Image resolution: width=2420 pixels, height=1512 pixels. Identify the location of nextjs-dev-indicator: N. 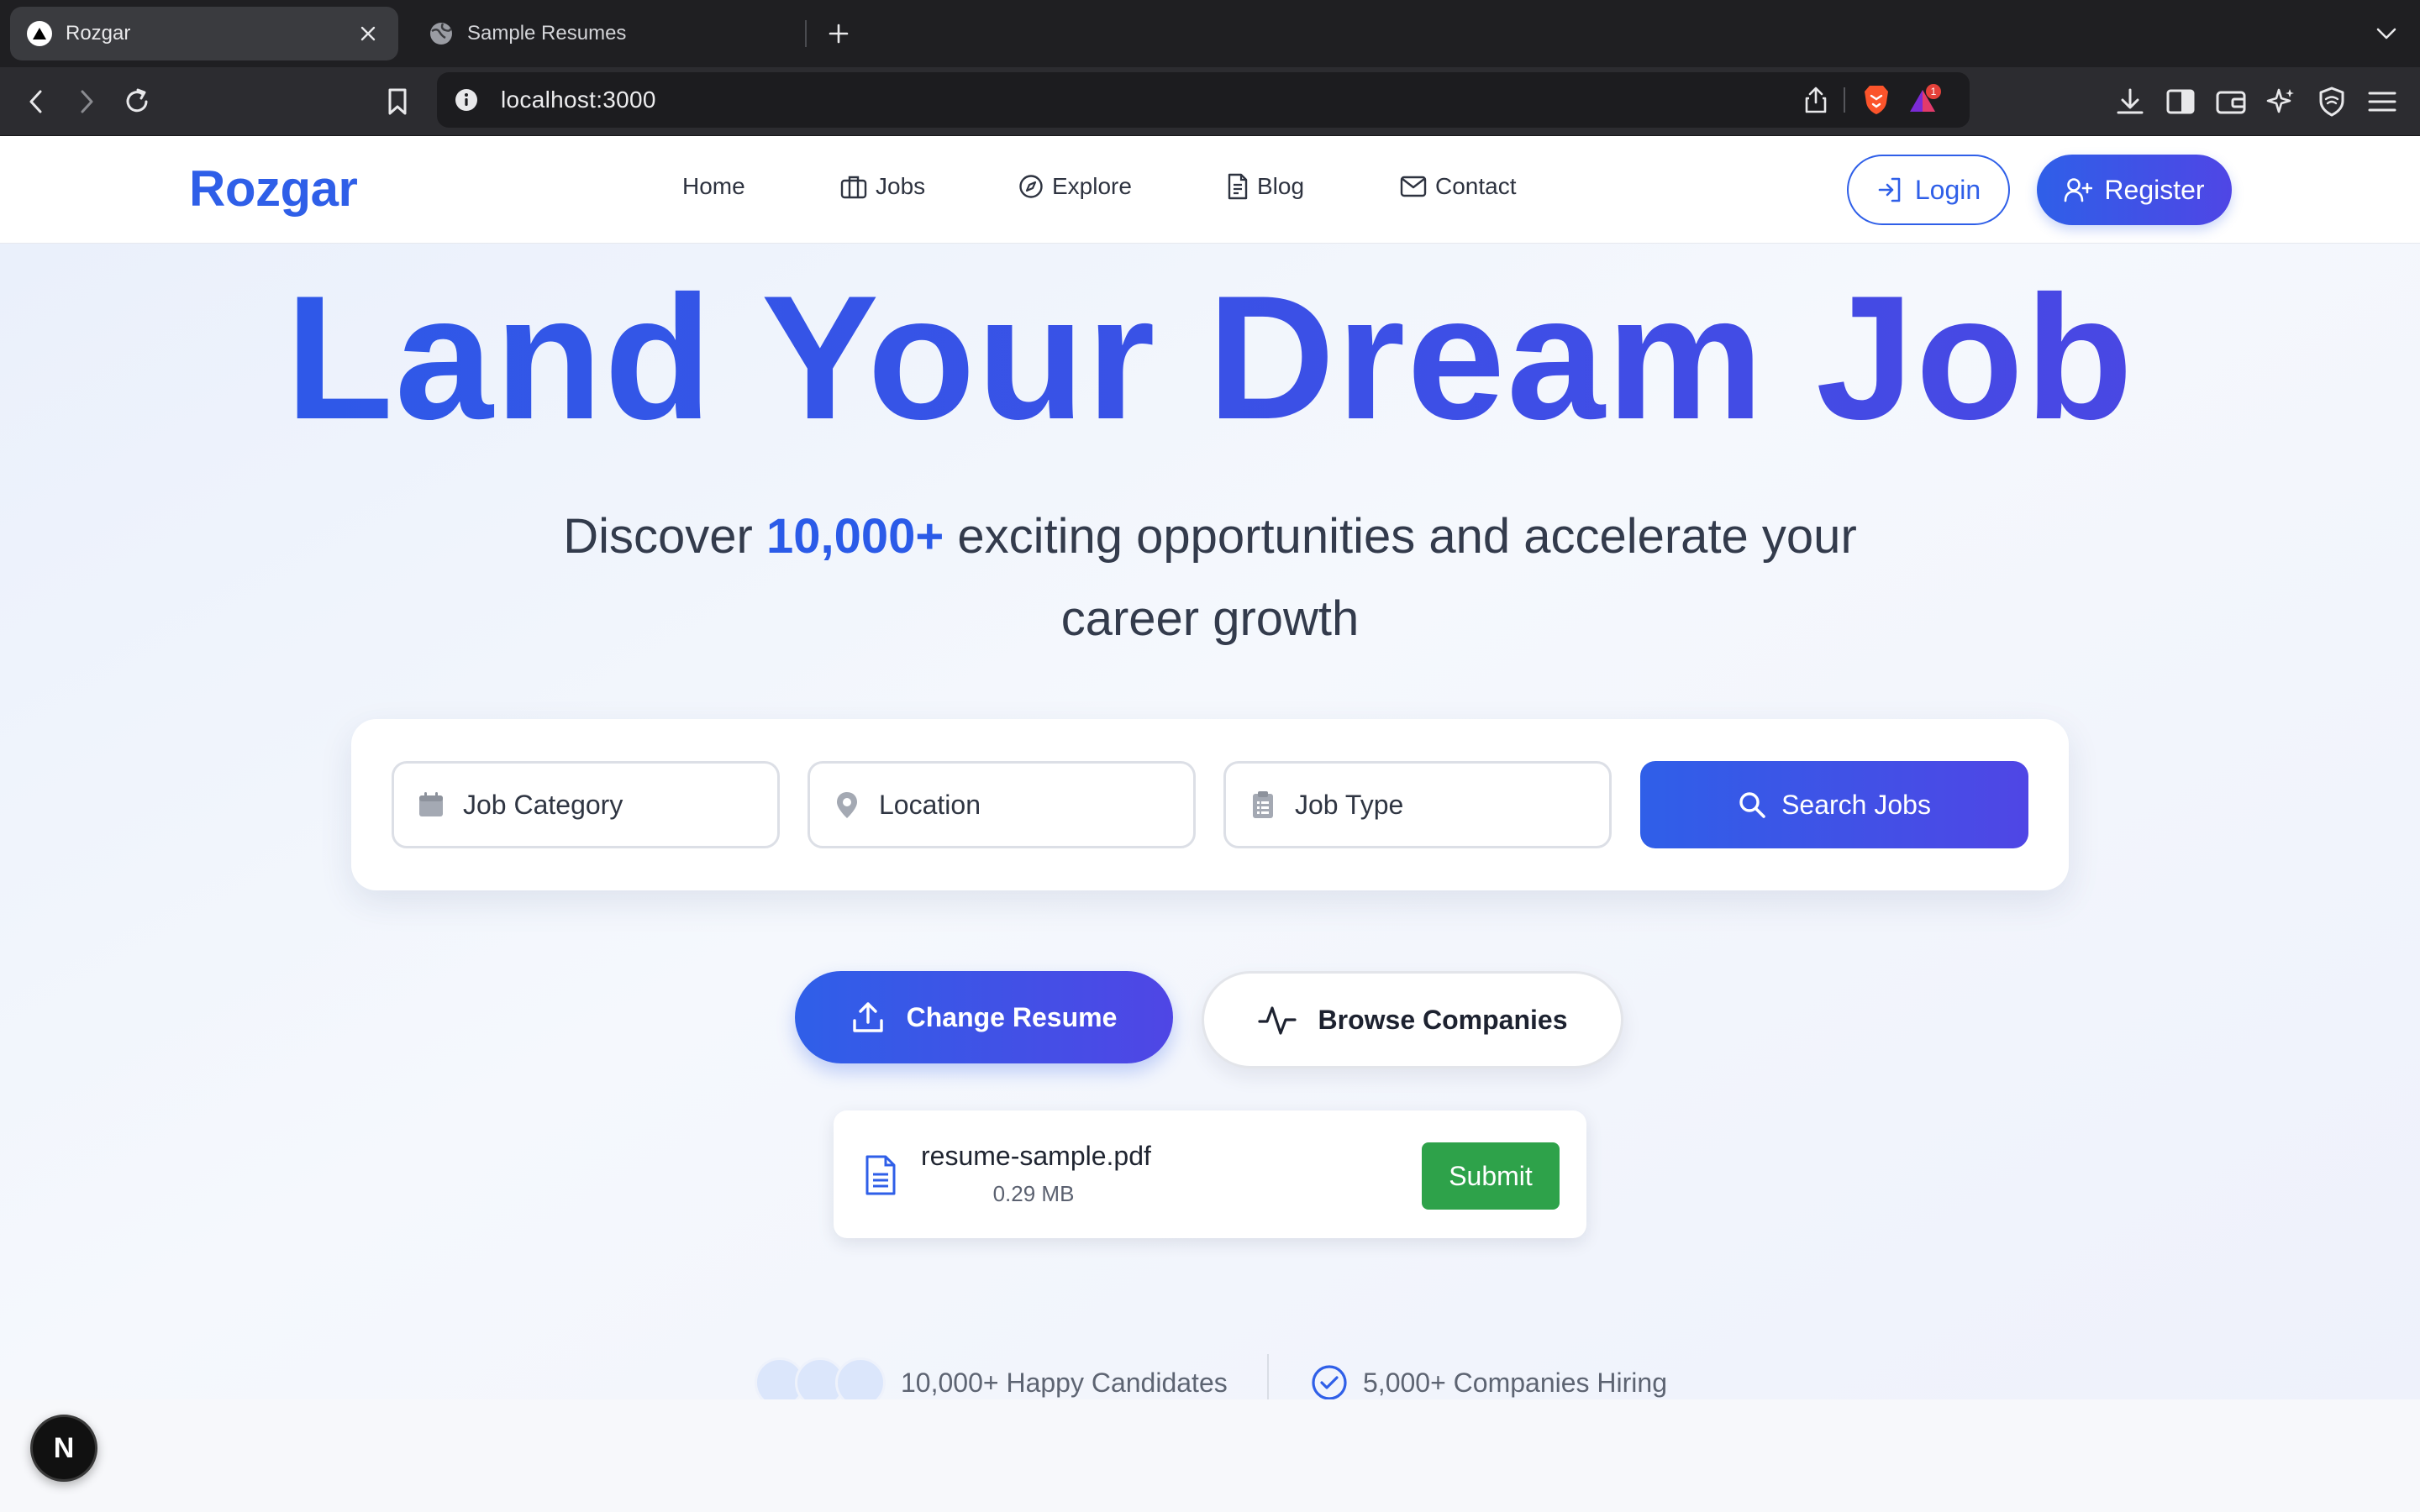
(64, 1448).